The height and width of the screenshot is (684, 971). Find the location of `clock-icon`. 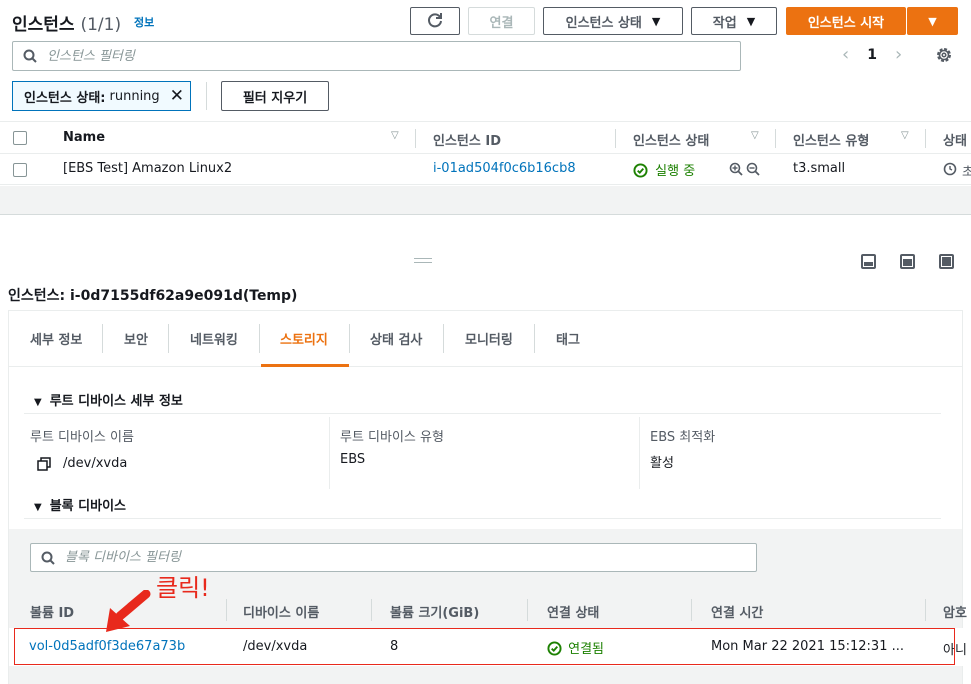

clock-icon is located at coordinates (950, 169).